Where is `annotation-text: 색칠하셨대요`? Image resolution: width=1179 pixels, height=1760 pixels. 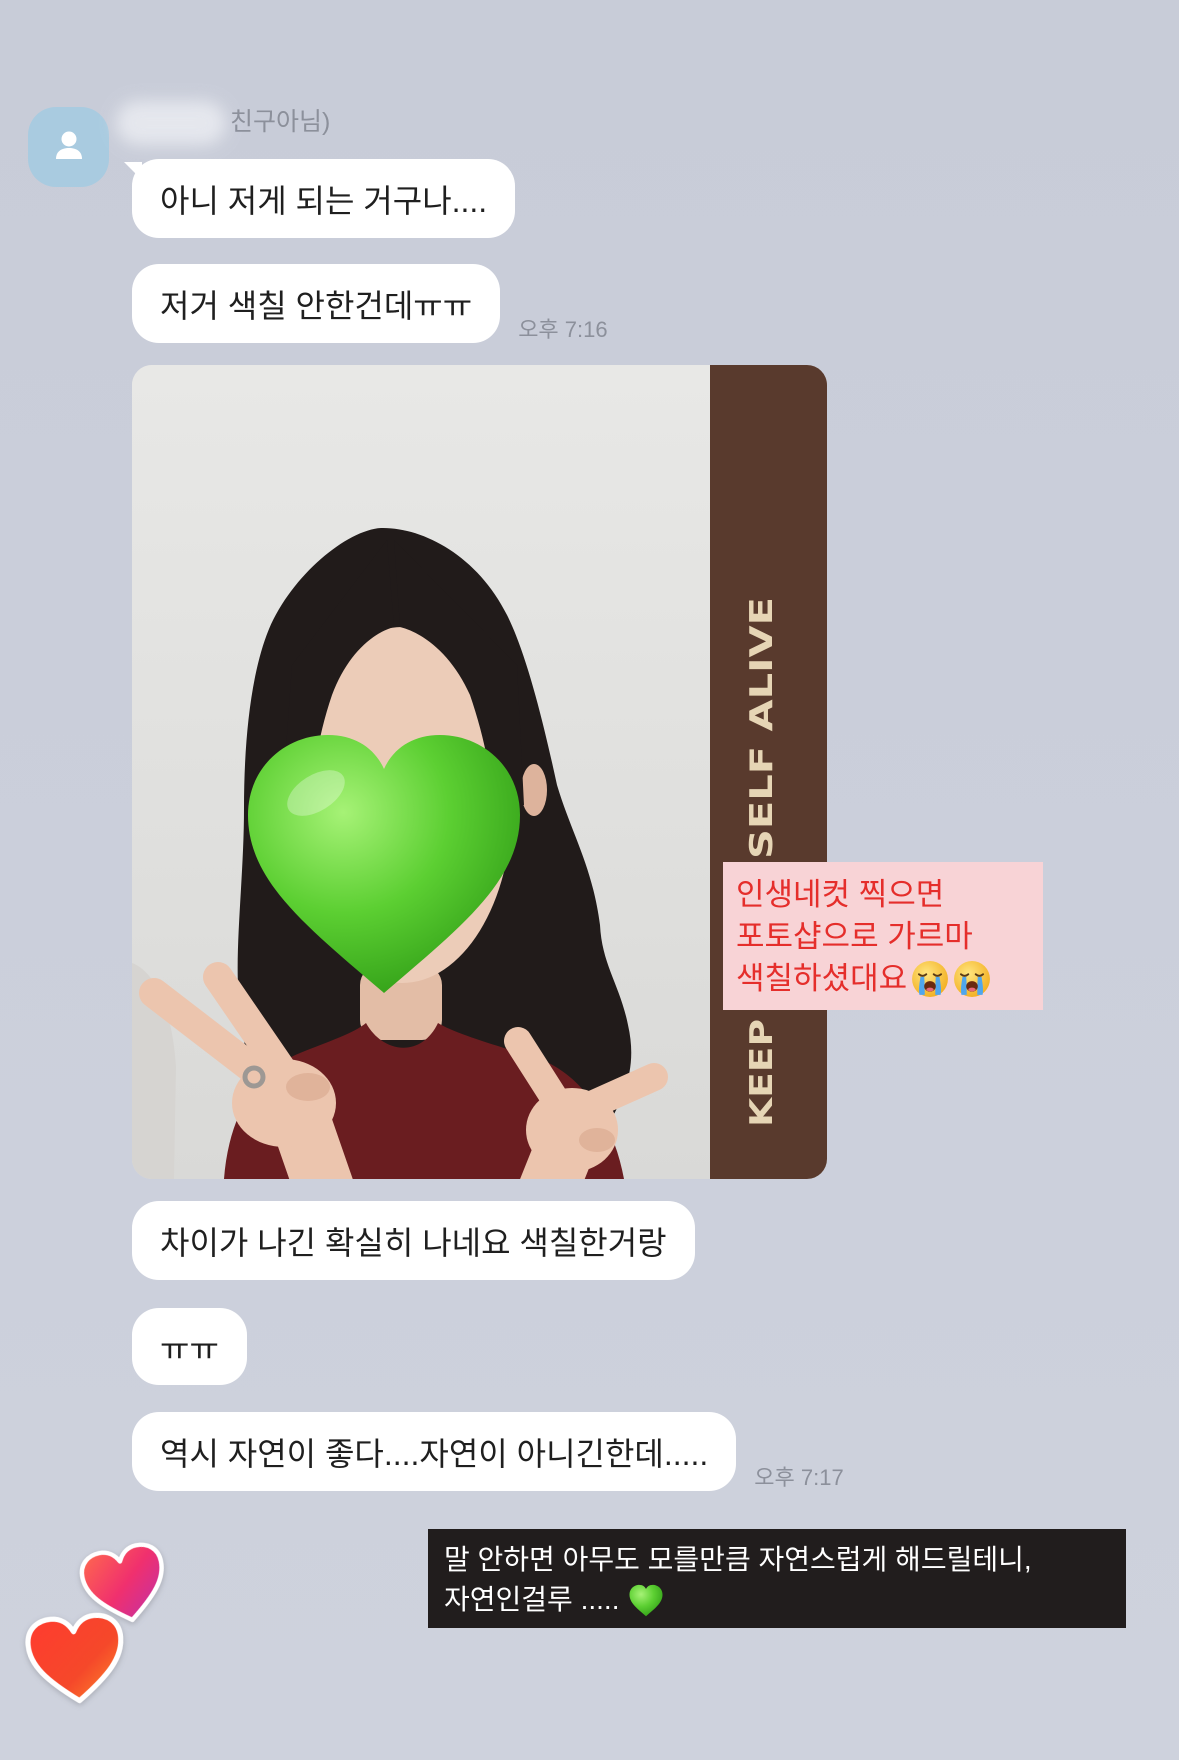
annotation-text: 색칠하셨대요 is located at coordinates (822, 978).